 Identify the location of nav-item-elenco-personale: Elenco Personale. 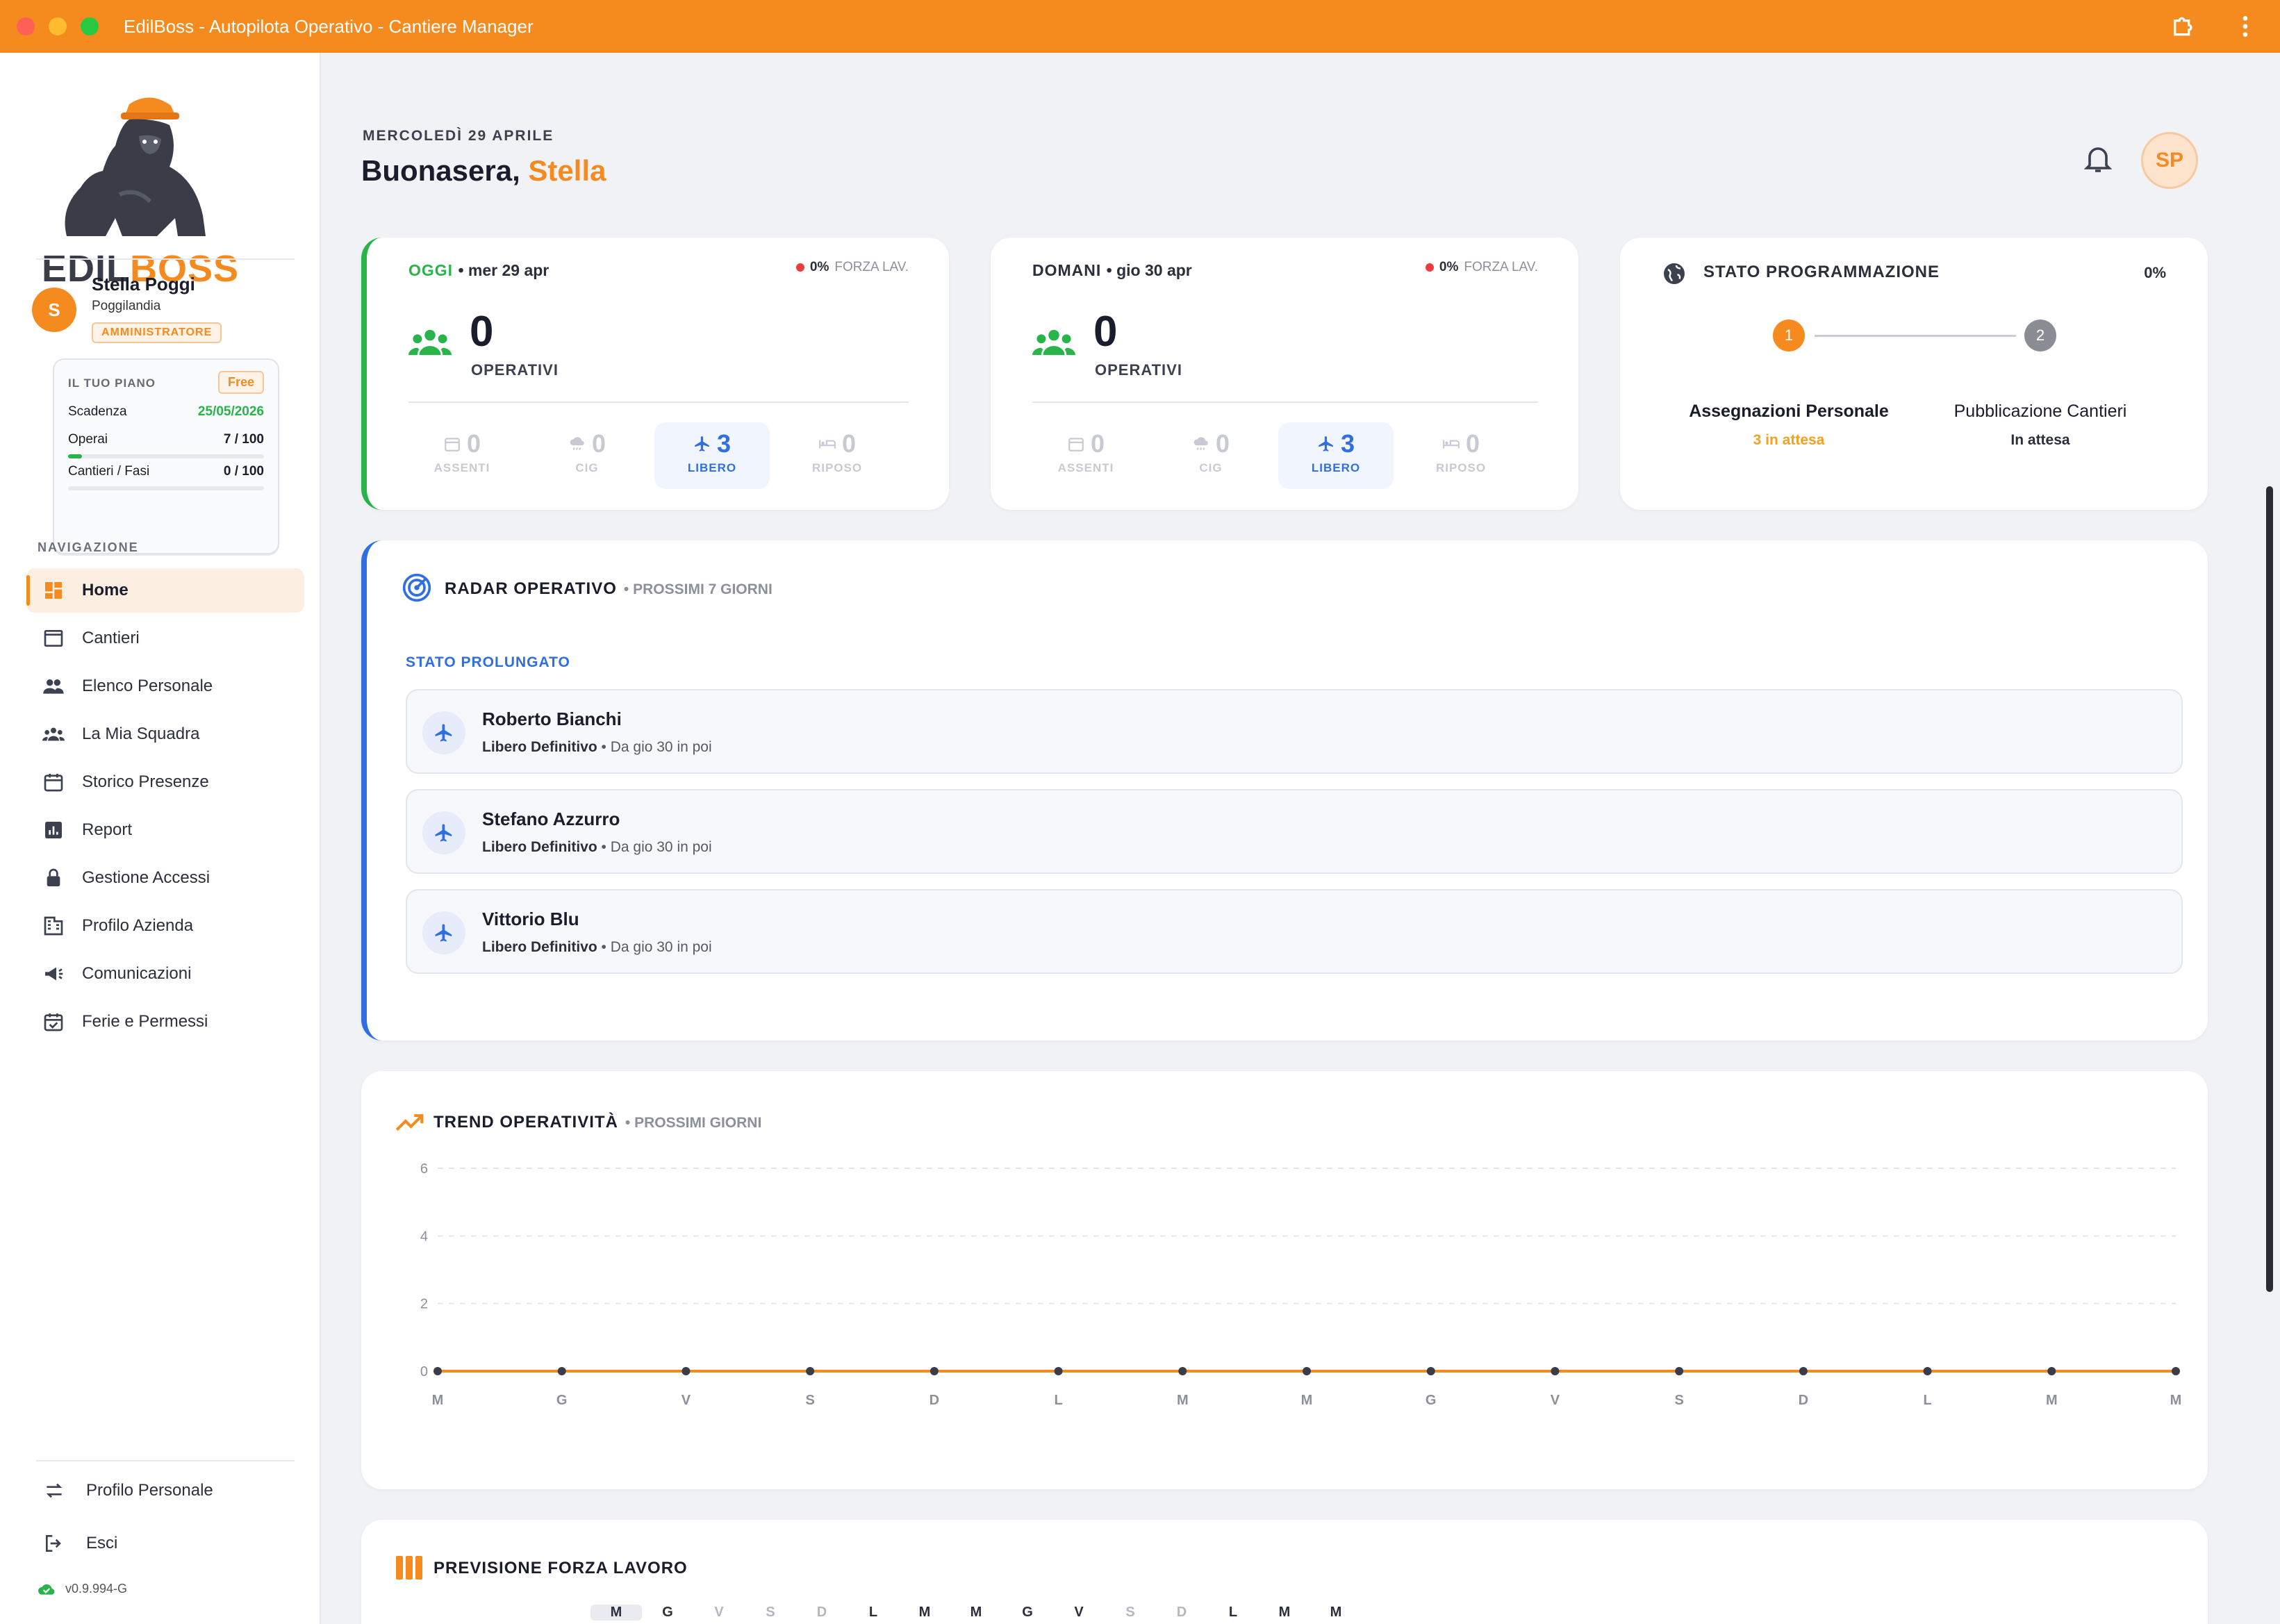
(165, 686).